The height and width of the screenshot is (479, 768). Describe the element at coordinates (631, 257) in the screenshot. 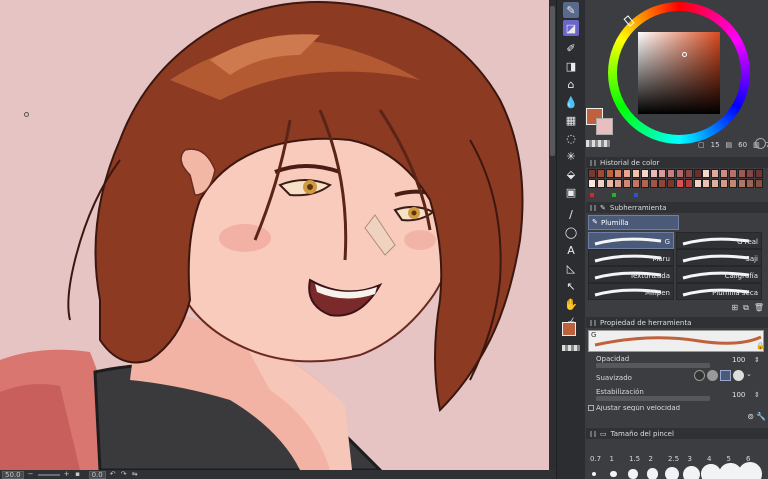

I see `brush-item: Maru` at that location.